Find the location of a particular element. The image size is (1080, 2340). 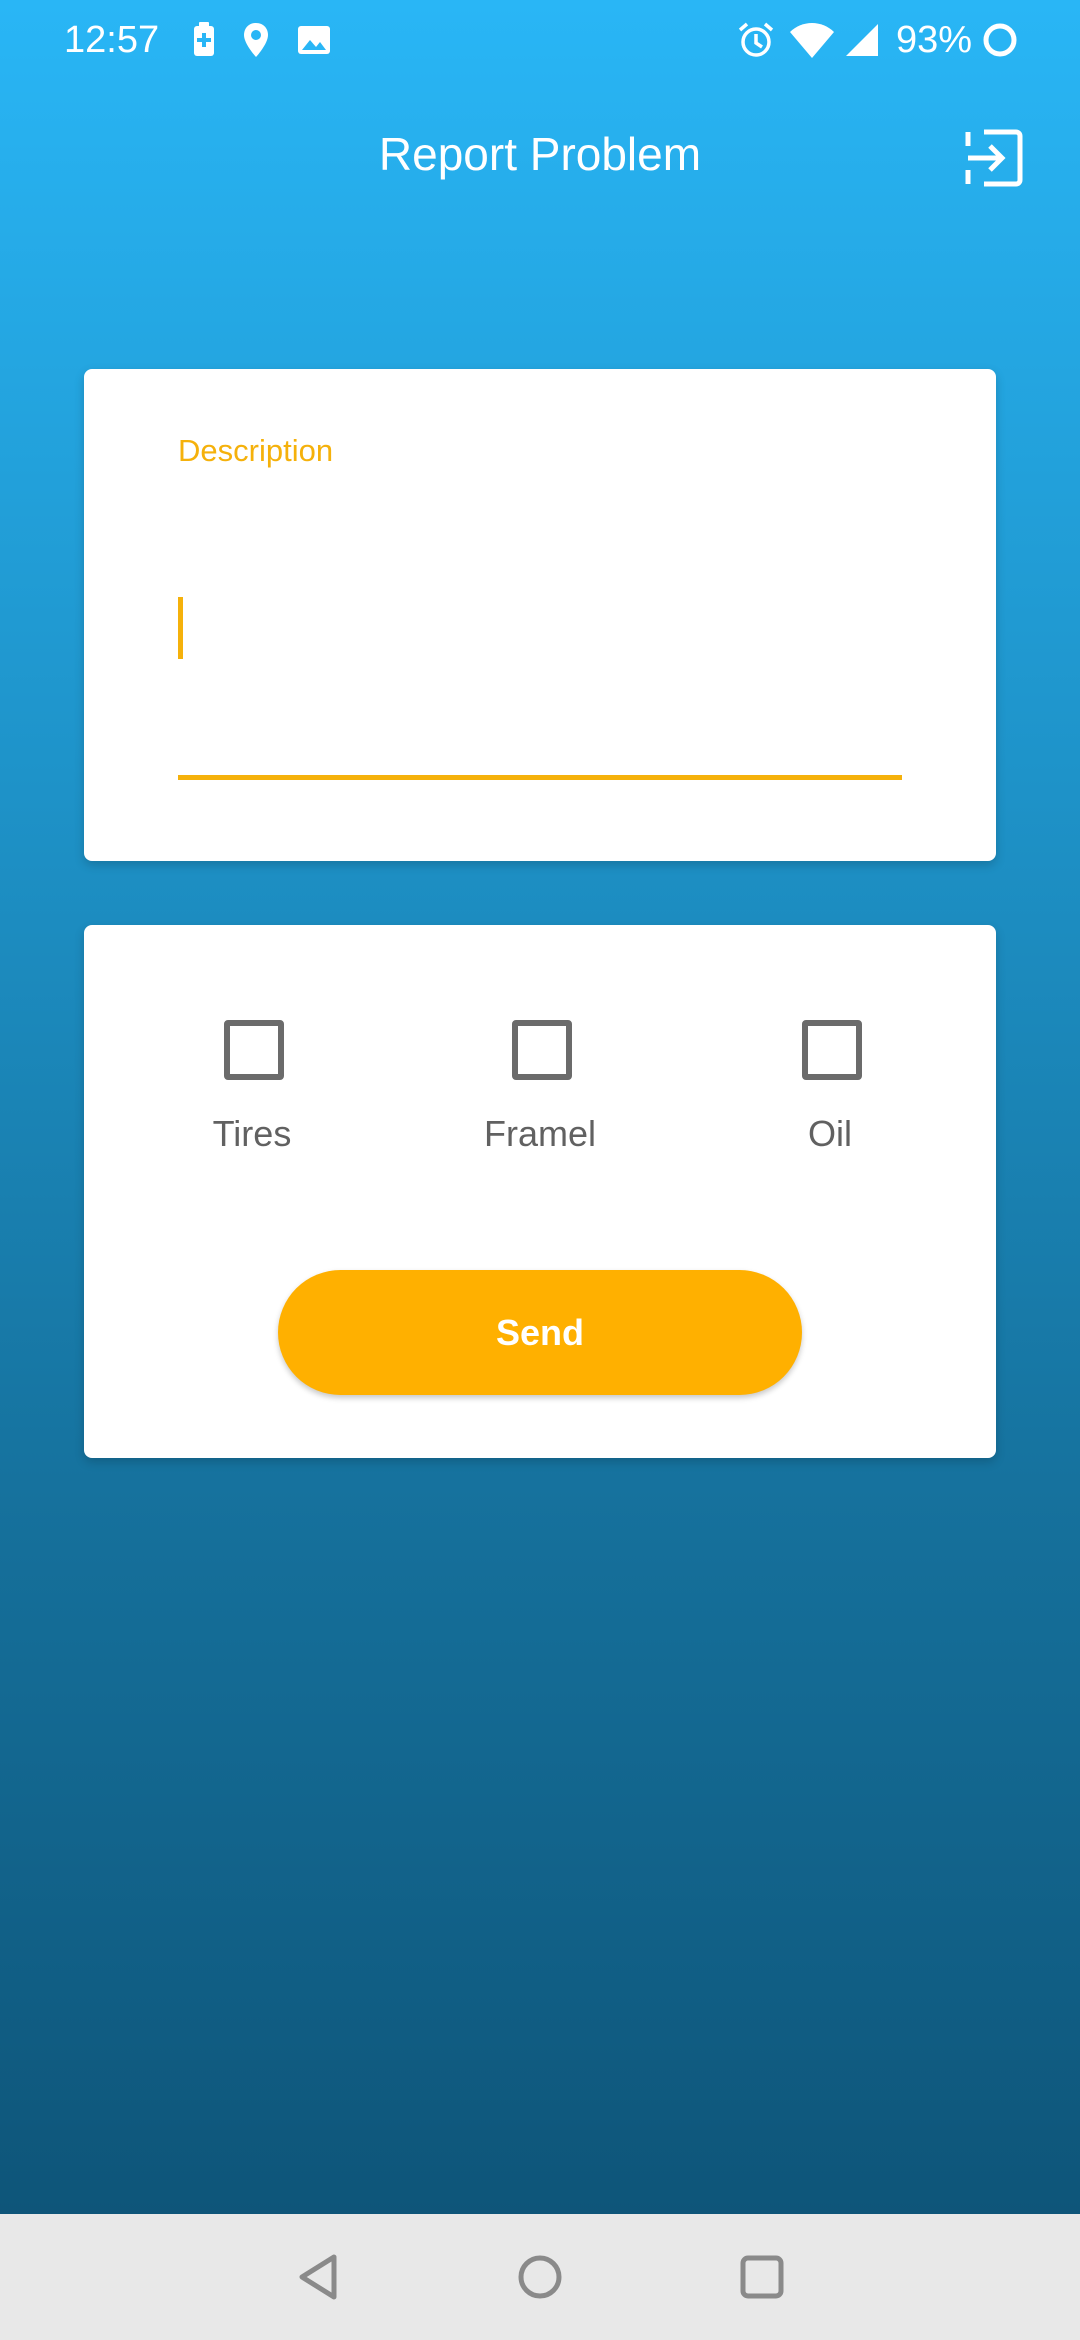

page-title: Report Problem is located at coordinates (540, 154).